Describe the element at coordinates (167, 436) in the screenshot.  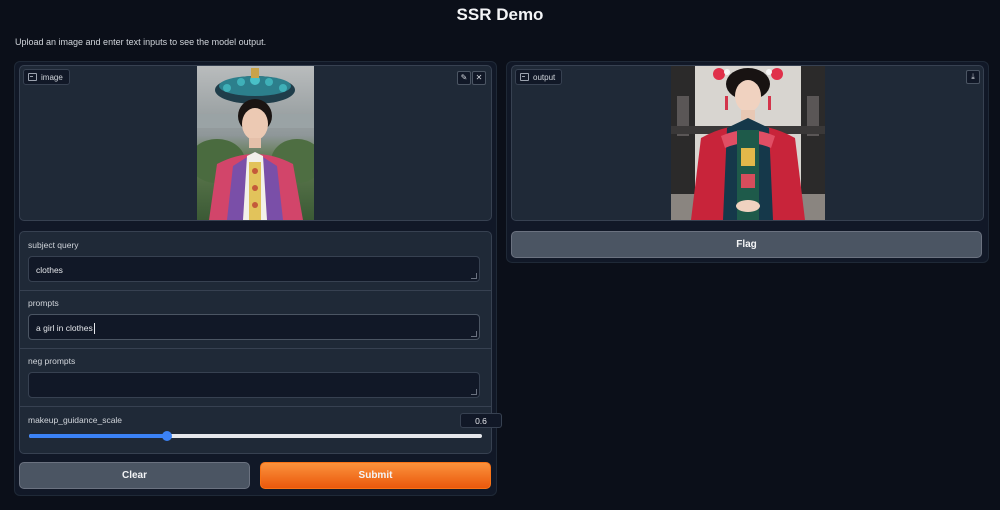
I see `slider-thumb` at that location.